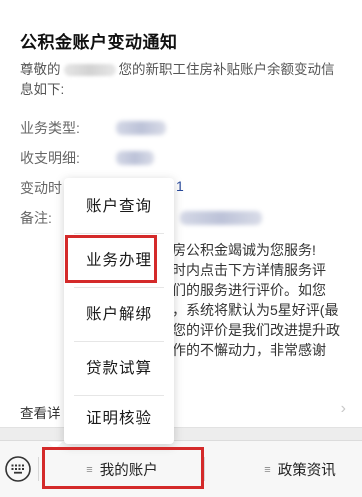 The width and height of the screenshot is (362, 497). What do you see at coordinates (249, 270) in the screenshot?
I see `body-line: 时内点击下方详情服务评` at bounding box center [249, 270].